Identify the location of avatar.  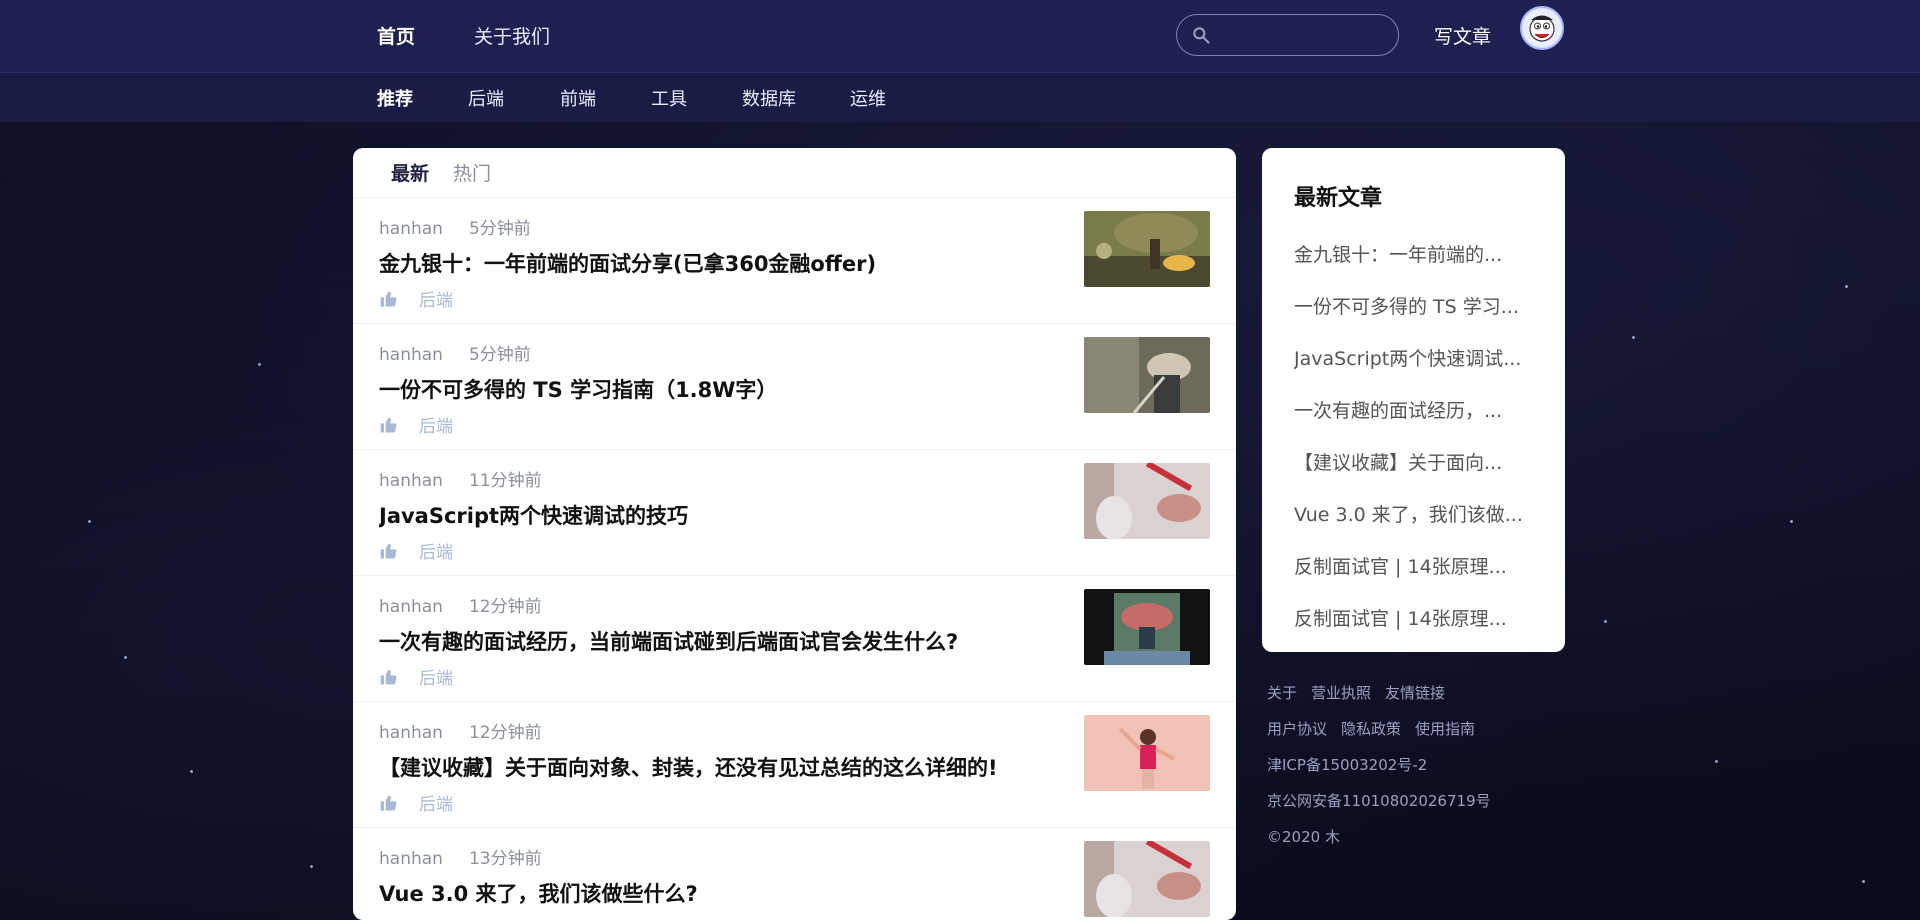
(1542, 28).